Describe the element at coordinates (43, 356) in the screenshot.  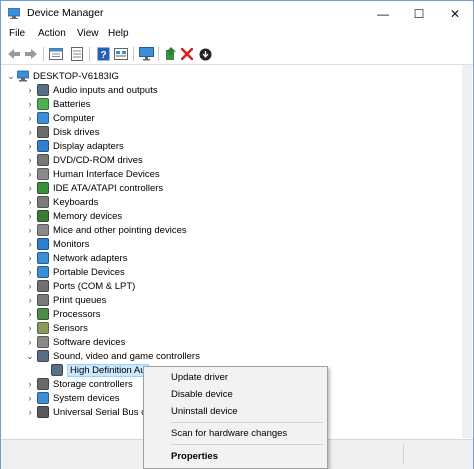
I see `sound-icon` at that location.